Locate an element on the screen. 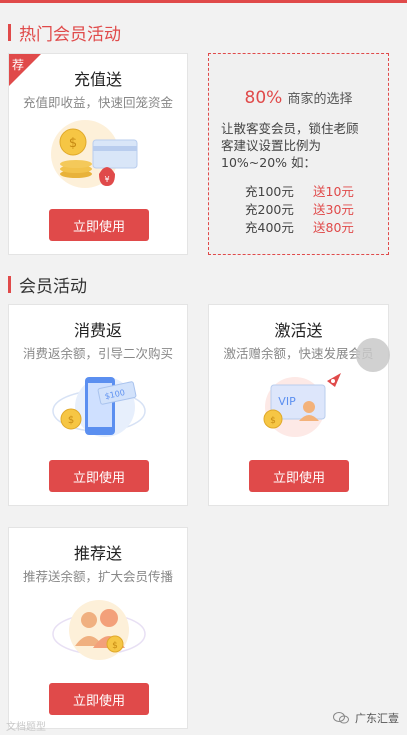 Image resolution: width=407 pixels, height=735 pixels. card-refer: 推荐送 推荐送余额，扩大会员传播 $ 立即使用 is located at coordinates (98, 628).